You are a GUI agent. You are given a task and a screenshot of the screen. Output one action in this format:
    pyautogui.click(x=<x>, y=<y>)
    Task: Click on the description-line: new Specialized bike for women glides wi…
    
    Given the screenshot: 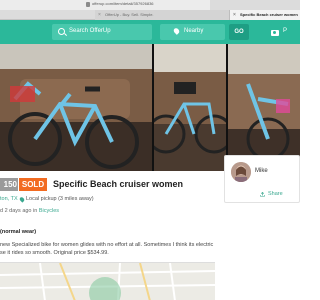 What is the action you would take?
    pyautogui.click(x=107, y=245)
    